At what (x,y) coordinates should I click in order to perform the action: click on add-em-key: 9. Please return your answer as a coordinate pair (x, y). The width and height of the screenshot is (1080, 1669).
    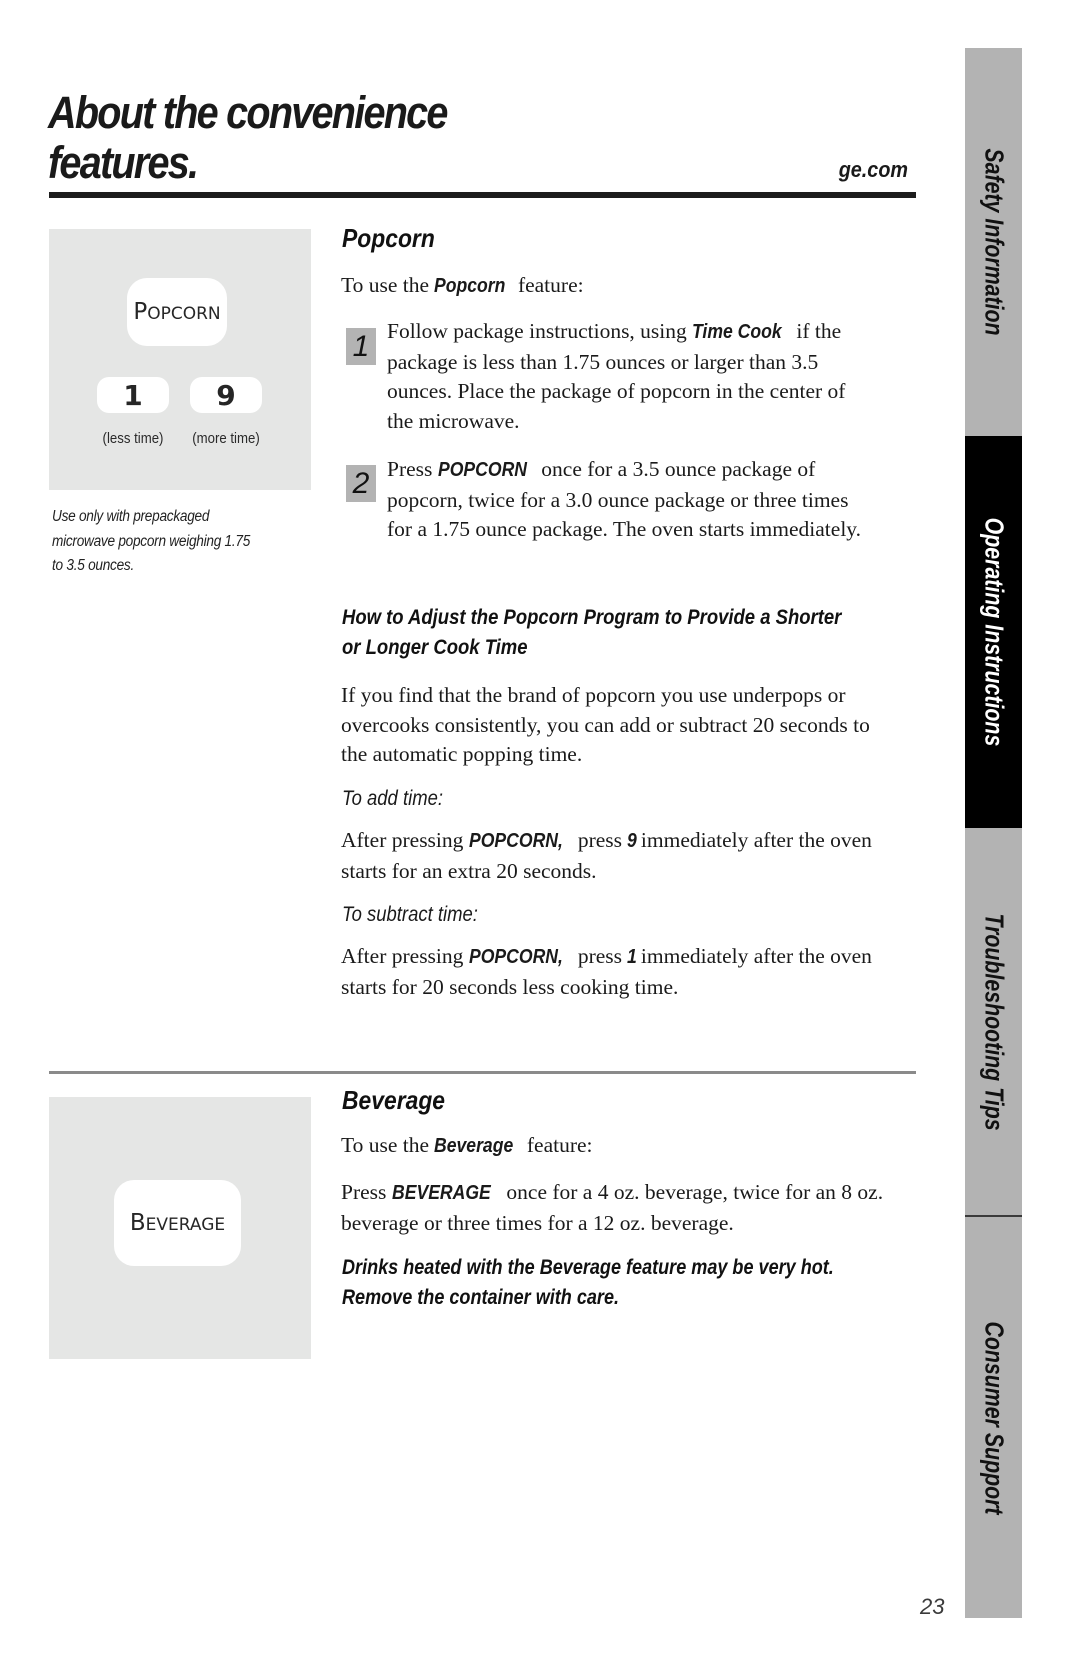
    Looking at the image, I should click on (632, 841).